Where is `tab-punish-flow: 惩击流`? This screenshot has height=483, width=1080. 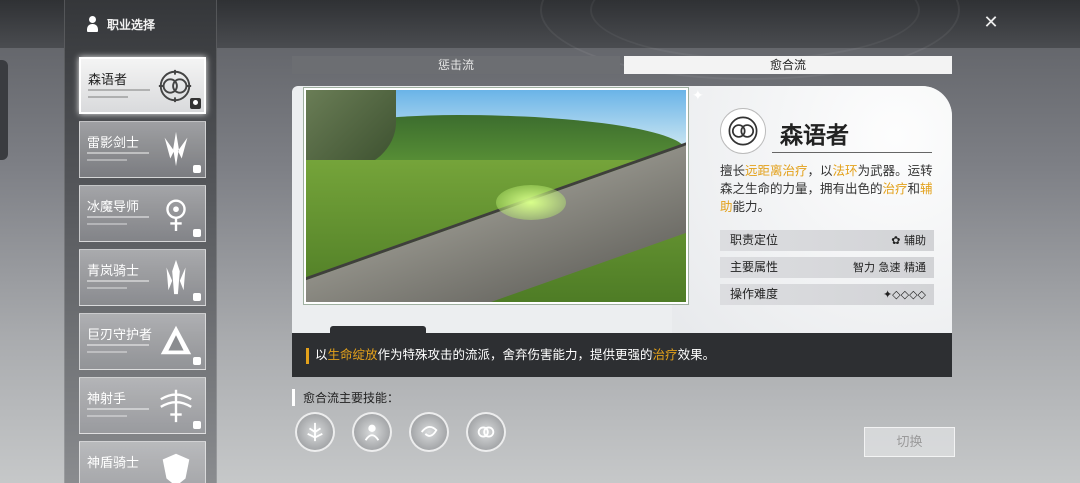 tab-punish-flow: 惩击流 is located at coordinates (456, 65).